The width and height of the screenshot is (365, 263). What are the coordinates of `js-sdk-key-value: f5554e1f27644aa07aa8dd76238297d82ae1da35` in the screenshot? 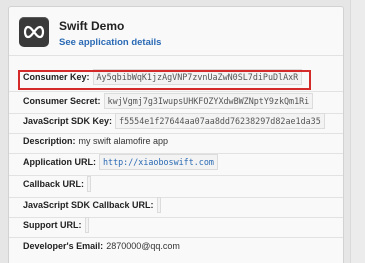 It's located at (220, 121).